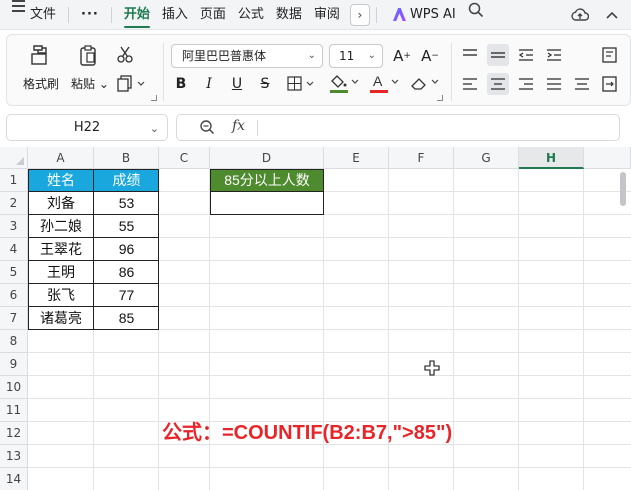 This screenshot has width=631, height=490. What do you see at coordinates (14, 226) in the screenshot?
I see `row-header-3: 3` at bounding box center [14, 226].